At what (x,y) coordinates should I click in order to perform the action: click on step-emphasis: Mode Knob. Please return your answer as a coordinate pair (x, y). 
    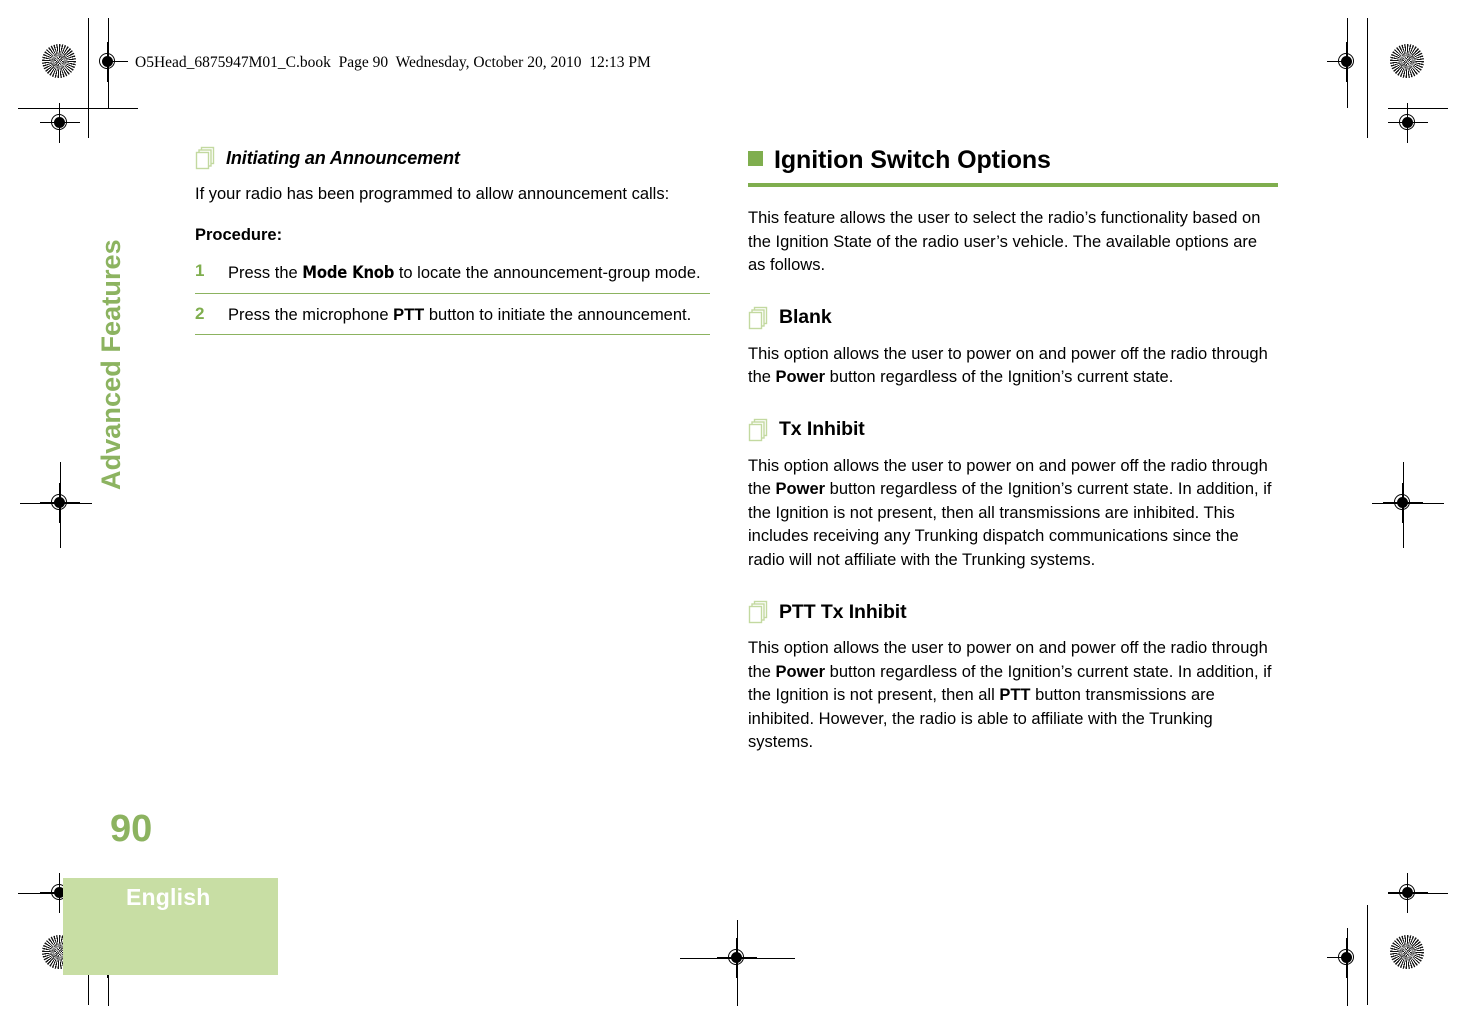
    Looking at the image, I should click on (348, 272).